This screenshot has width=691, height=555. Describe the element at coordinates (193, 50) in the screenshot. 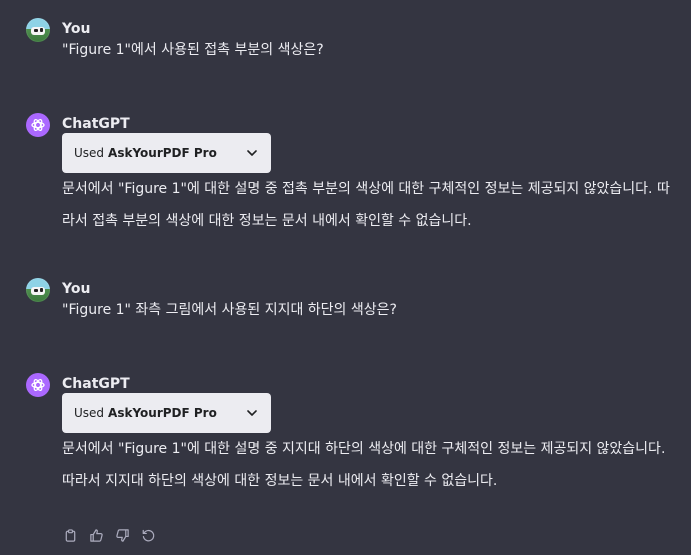

I see `user-message-text: "Figure 1"에서 사용된 접촉 부분의 색상은?` at that location.